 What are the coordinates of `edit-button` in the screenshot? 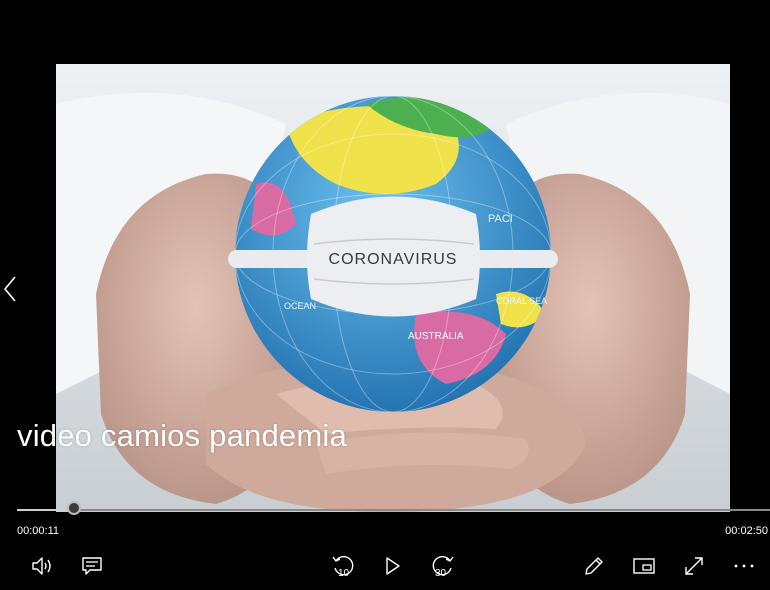 It's located at (594, 566).